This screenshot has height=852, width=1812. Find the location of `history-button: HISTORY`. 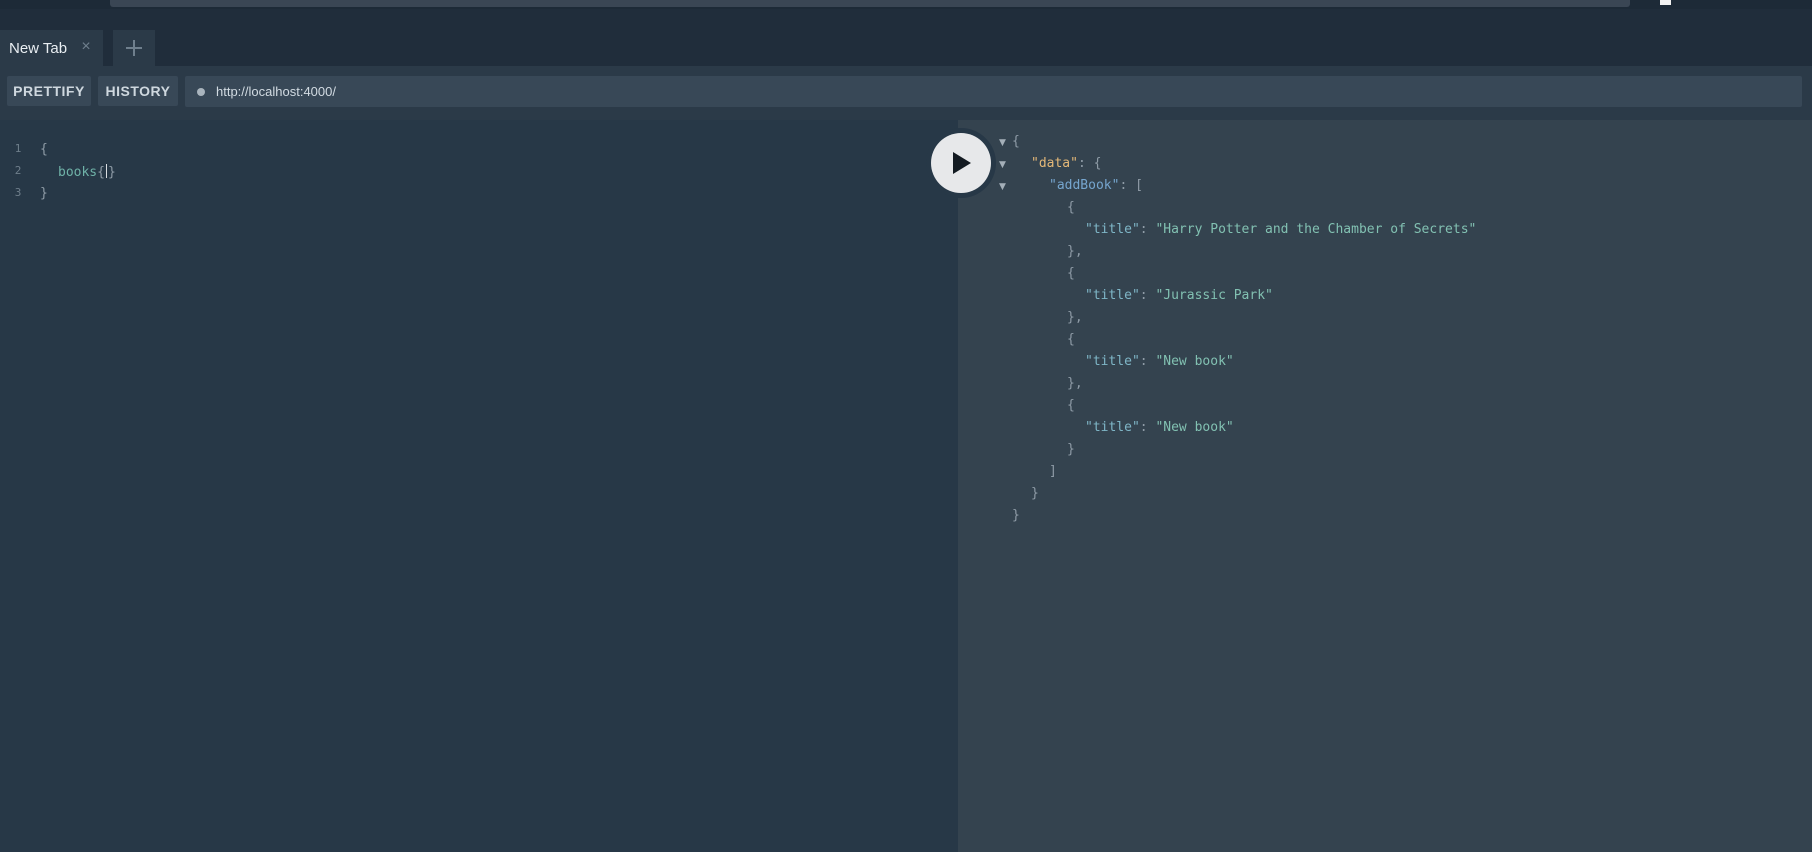

history-button: HISTORY is located at coordinates (138, 91).